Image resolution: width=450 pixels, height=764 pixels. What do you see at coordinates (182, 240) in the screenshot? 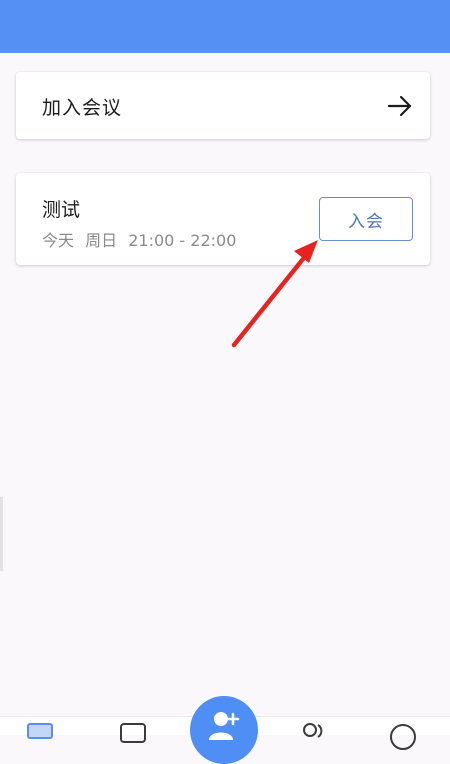
I see `meeting-time-range: 21:00 - 22:00` at bounding box center [182, 240].